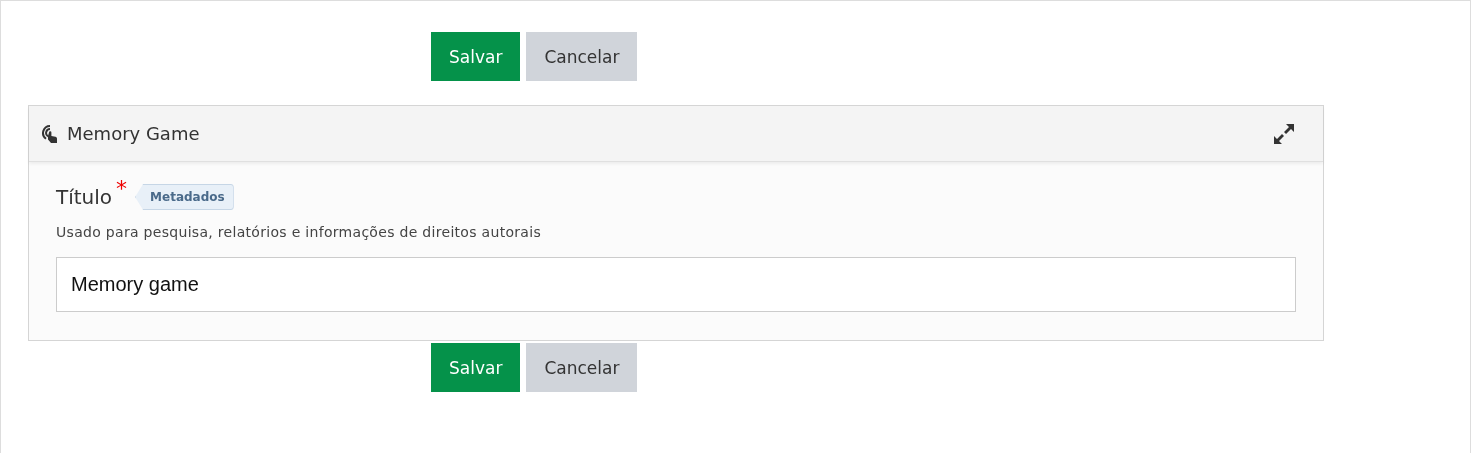  Describe the element at coordinates (676, 284) in the screenshot. I see `title-input: Memory game` at that location.